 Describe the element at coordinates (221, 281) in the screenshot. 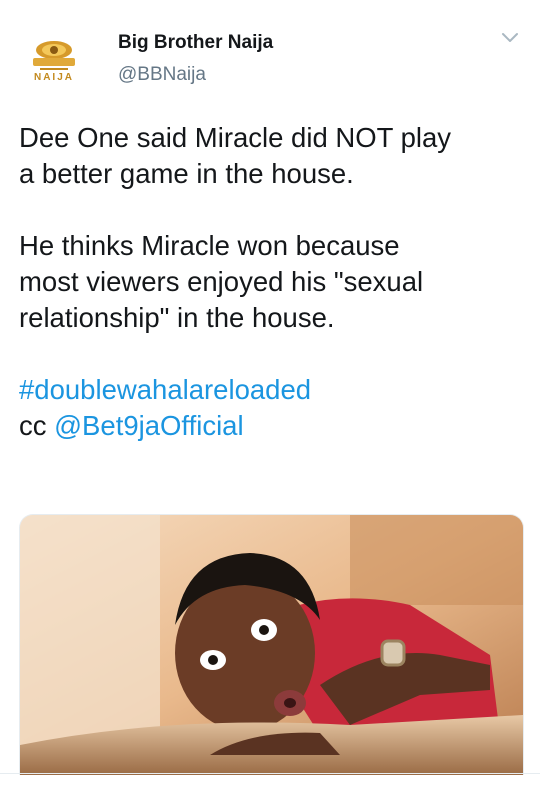

I see `tweet-line: most viewers enjoyed his "sexual` at that location.